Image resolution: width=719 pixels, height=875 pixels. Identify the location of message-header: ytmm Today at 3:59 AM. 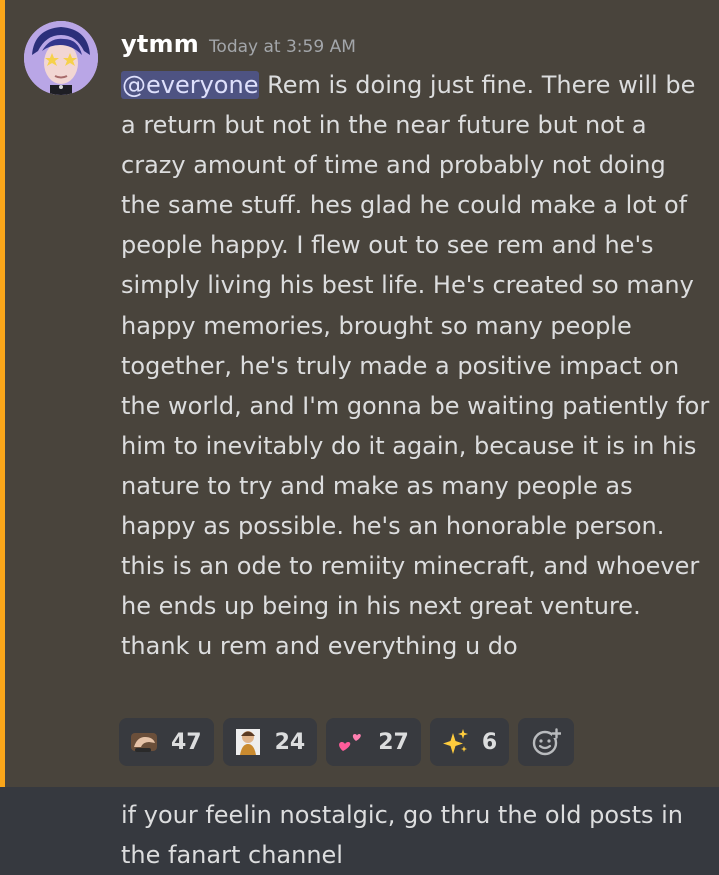
(238, 44).